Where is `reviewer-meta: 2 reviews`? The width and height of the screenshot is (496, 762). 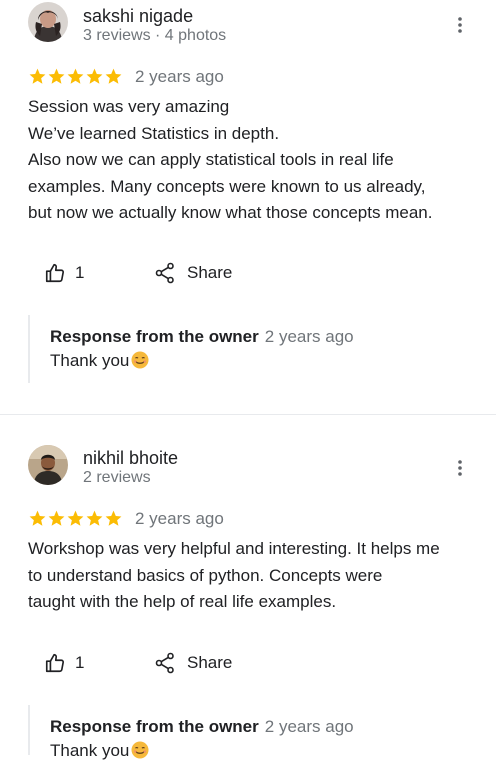 reviewer-meta: 2 reviews is located at coordinates (117, 477).